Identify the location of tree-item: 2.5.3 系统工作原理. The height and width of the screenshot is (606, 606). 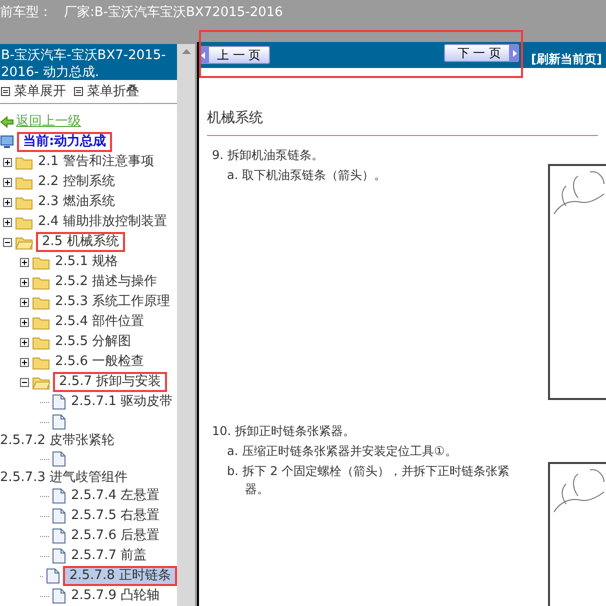
(112, 302).